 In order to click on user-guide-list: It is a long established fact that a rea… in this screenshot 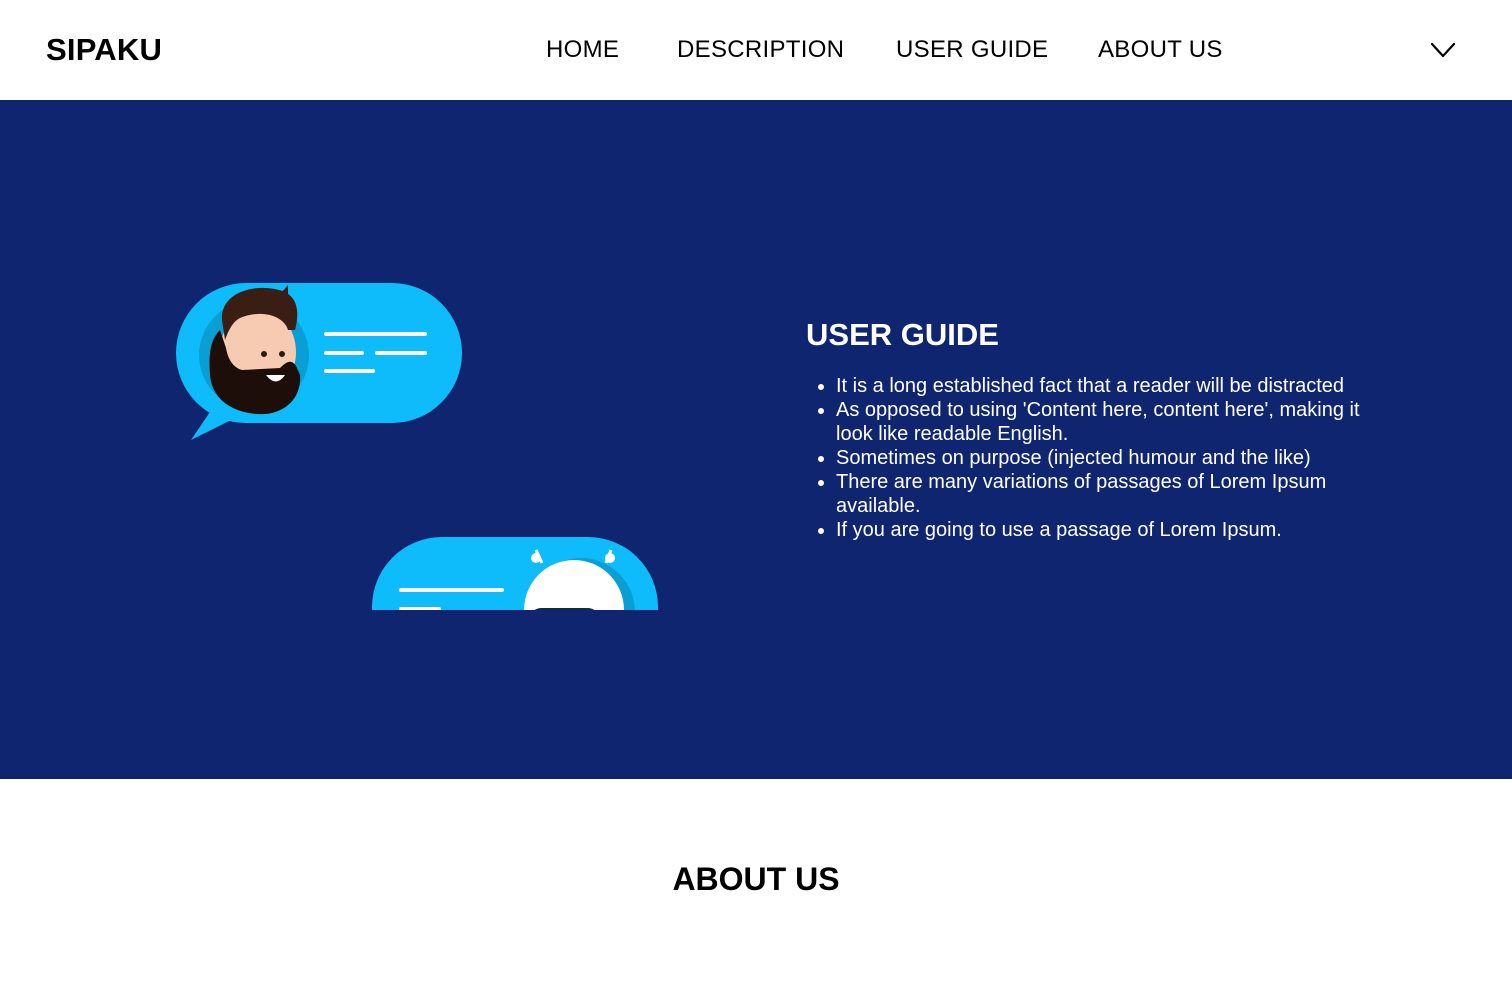, I will do `click(1101, 458)`.